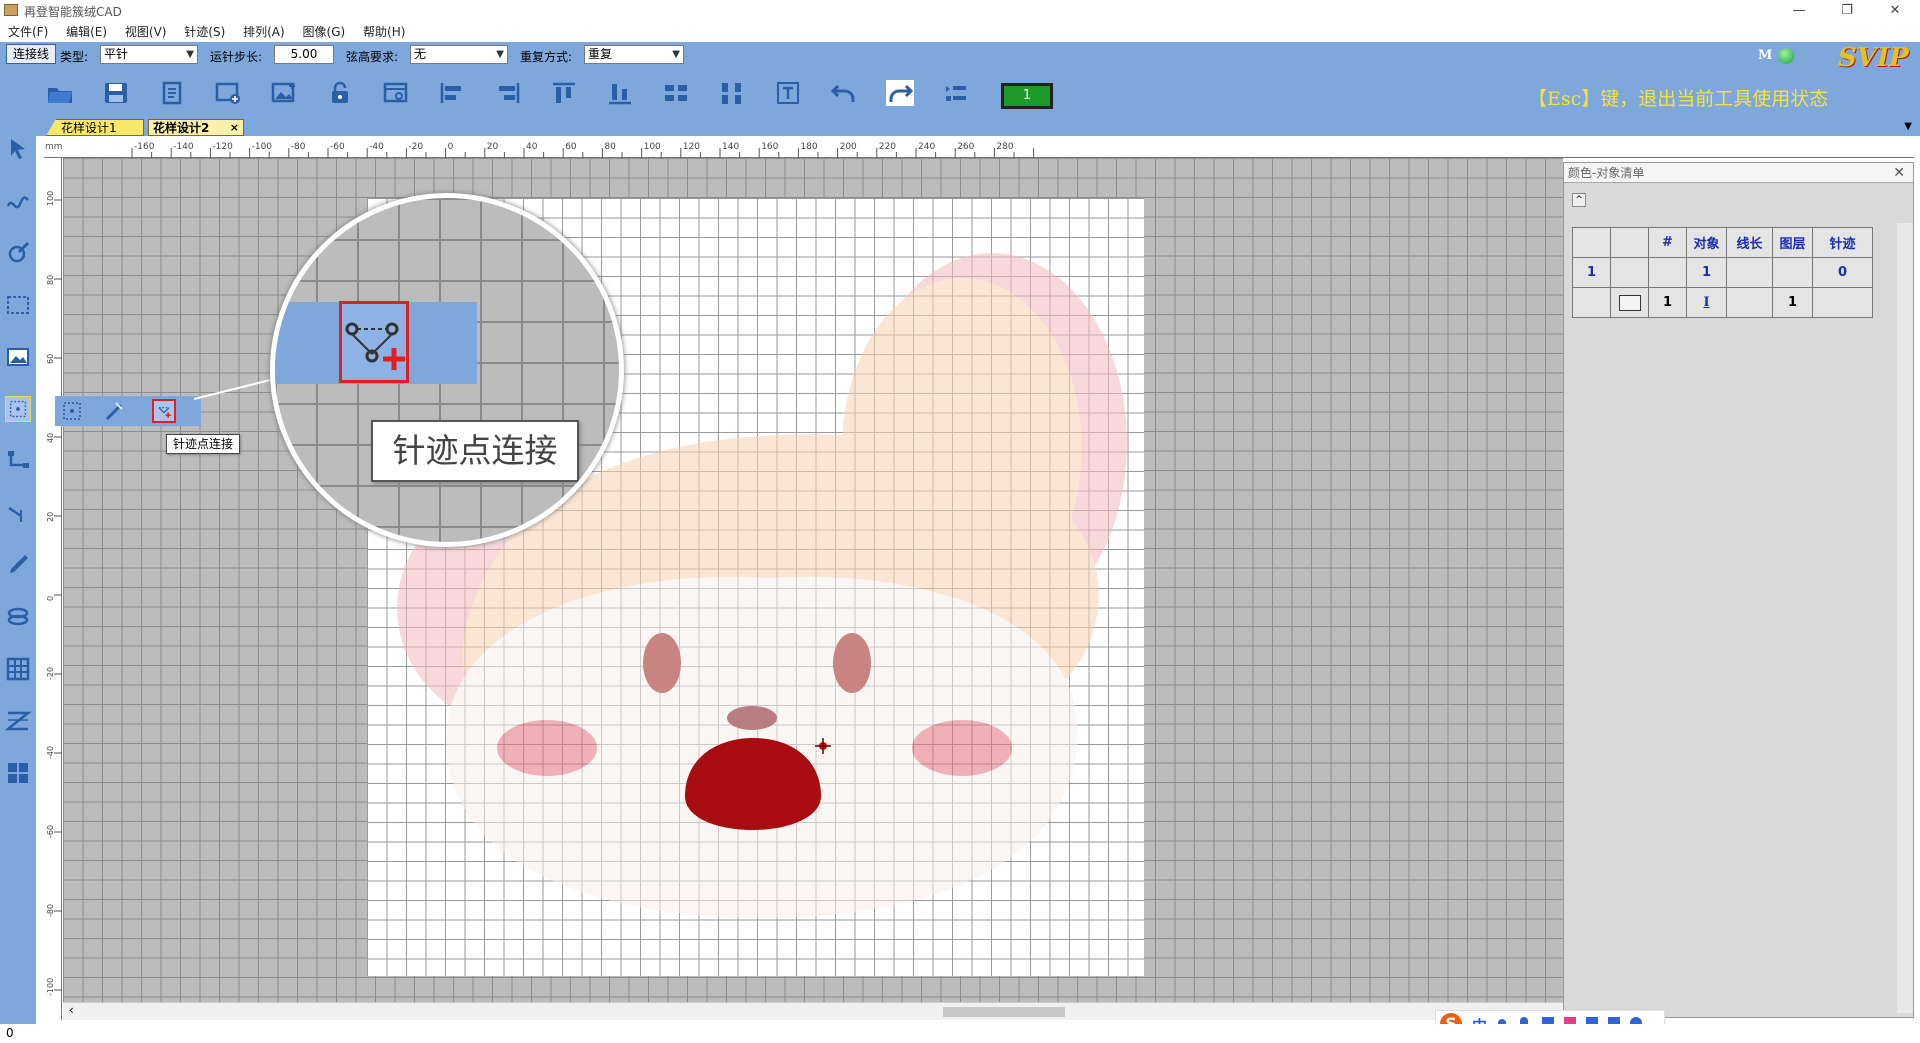  I want to click on object-type-icon: I, so click(1706, 302).